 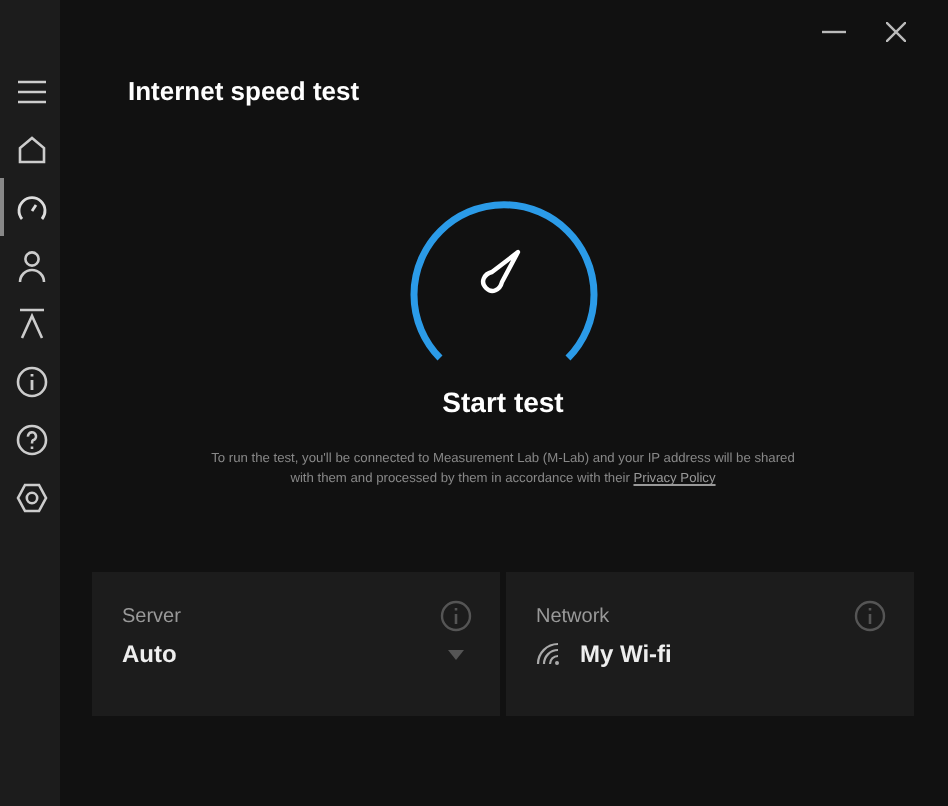 I want to click on wifi-icon, so click(x=550, y=654).